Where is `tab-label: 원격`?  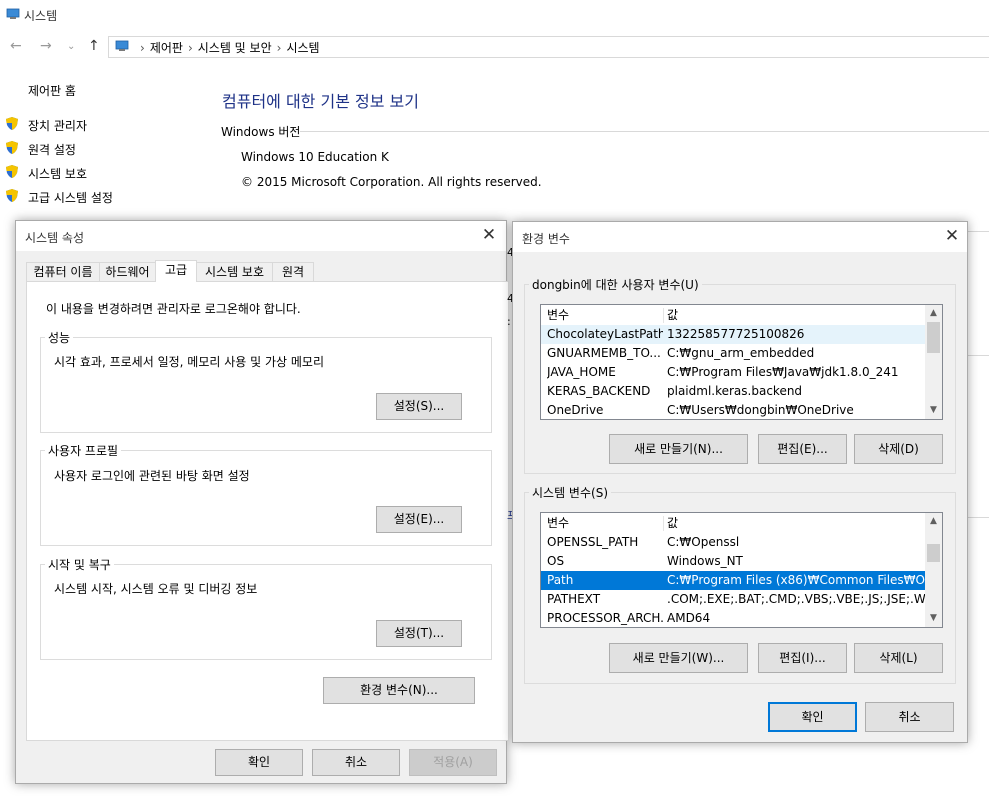
tab-label: 원격 is located at coordinates (293, 272).